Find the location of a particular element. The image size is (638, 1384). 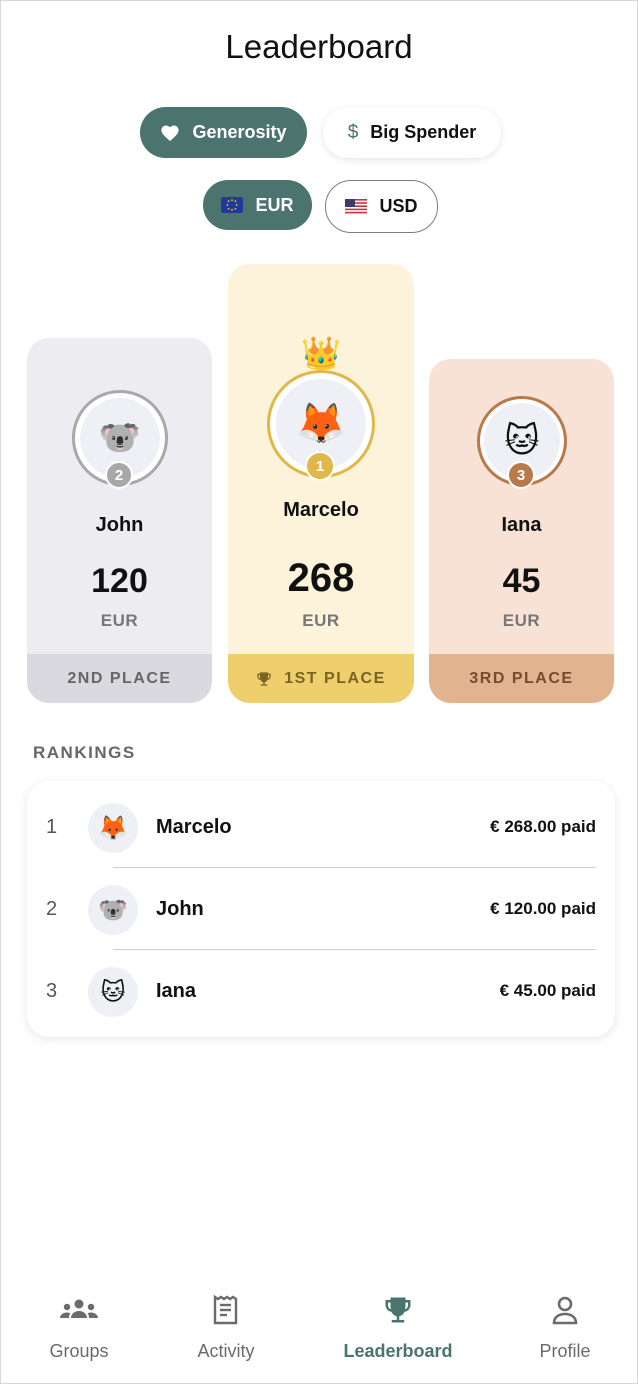

generosity-filter-button: Generosity is located at coordinates (223, 132).